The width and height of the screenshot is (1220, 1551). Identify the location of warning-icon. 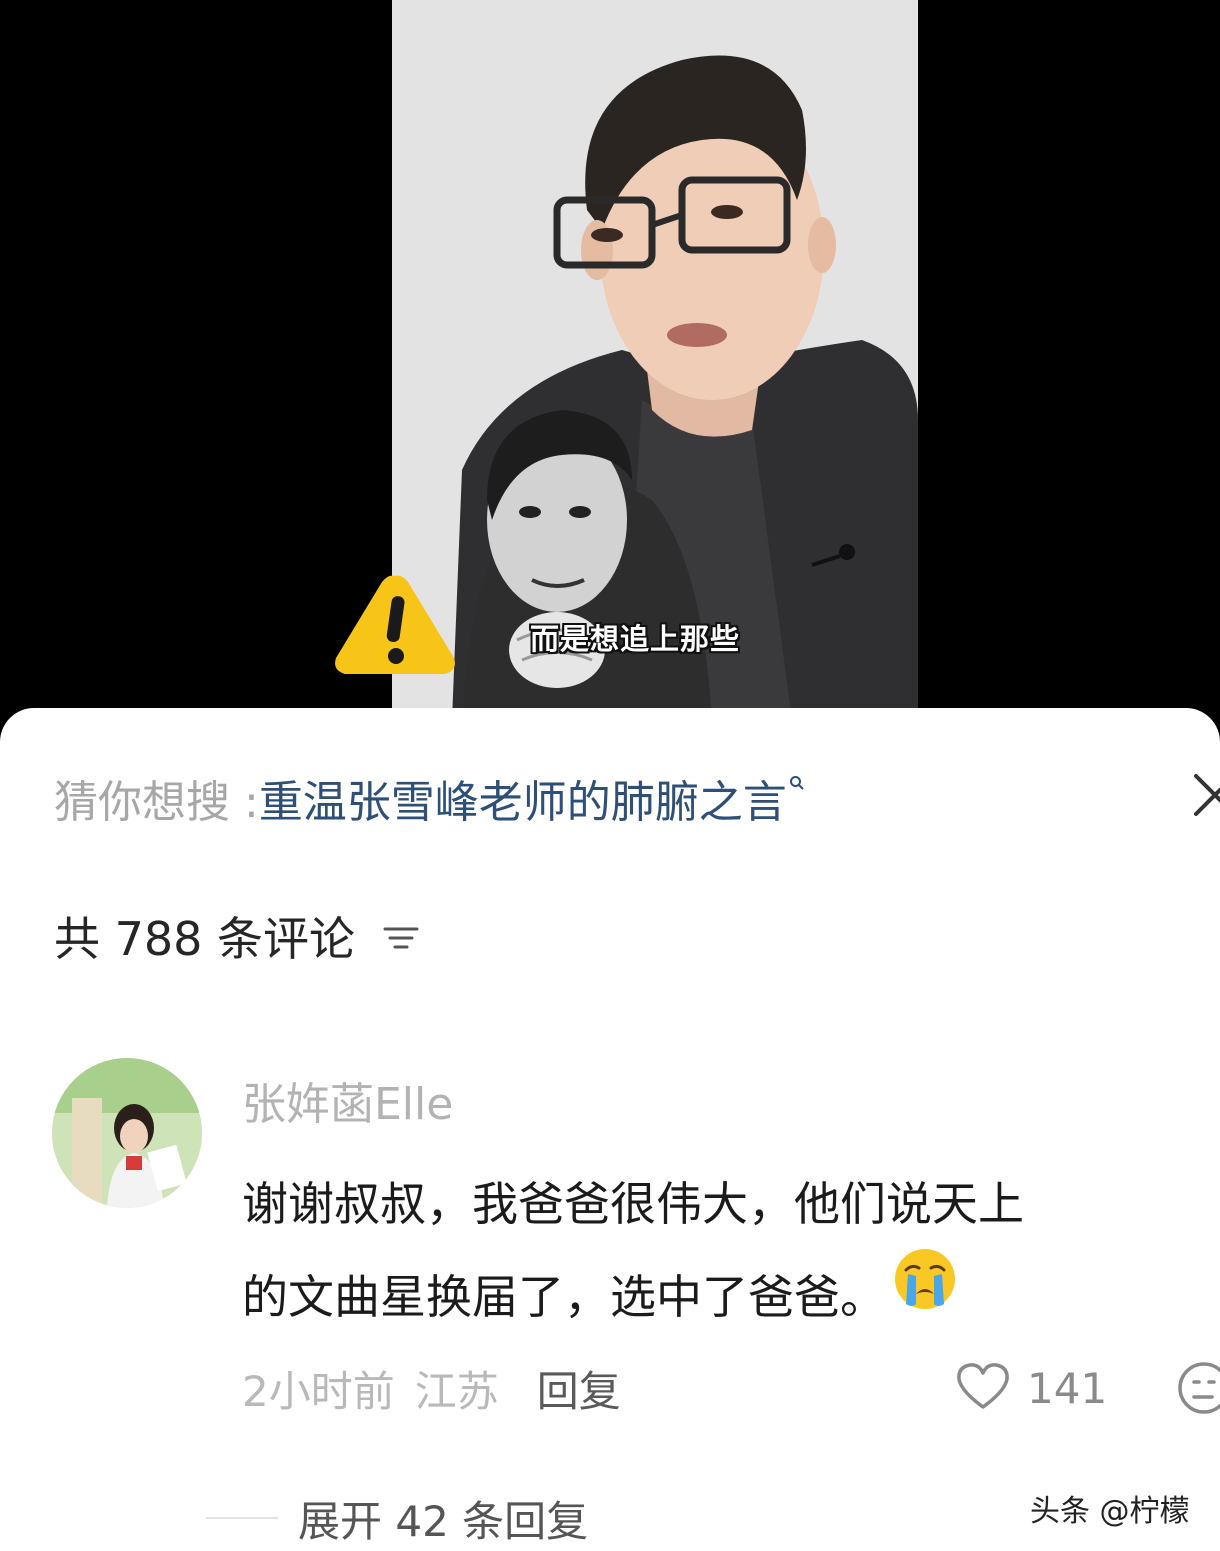
(395, 627).